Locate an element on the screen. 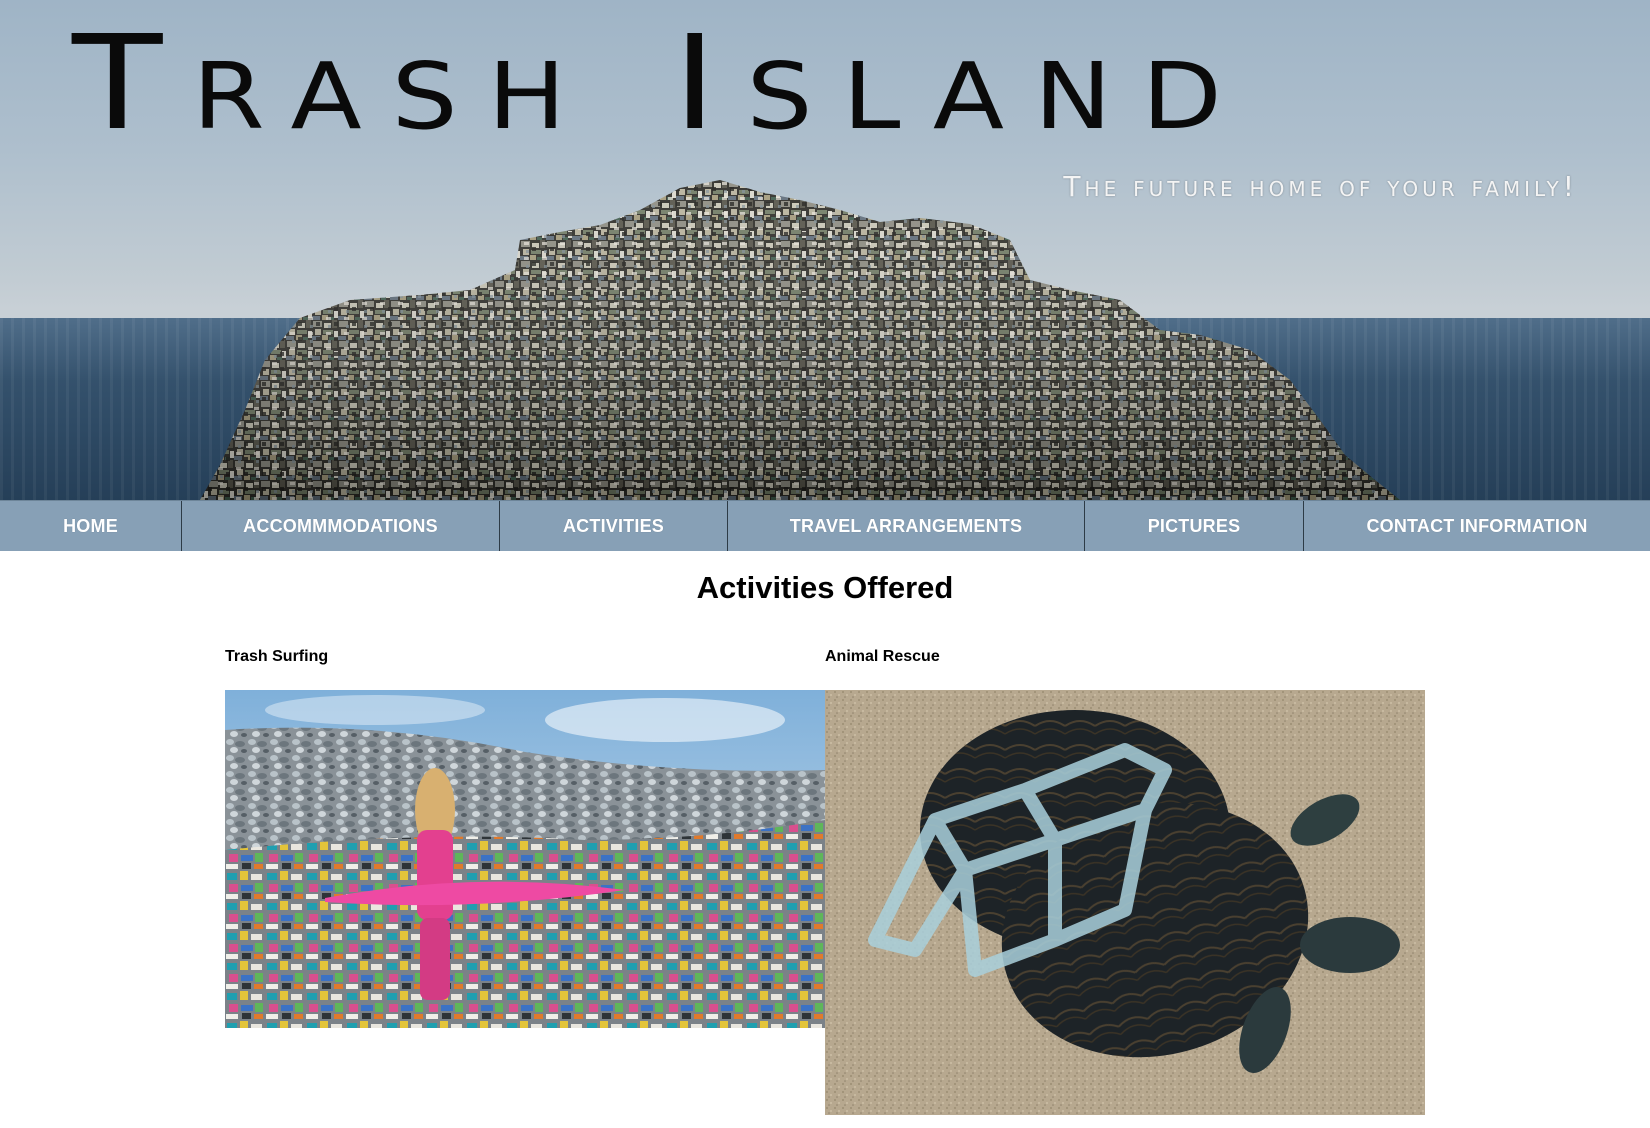 The height and width of the screenshot is (1128, 1650). nav-item-pictures: PICTURES is located at coordinates (1194, 526).